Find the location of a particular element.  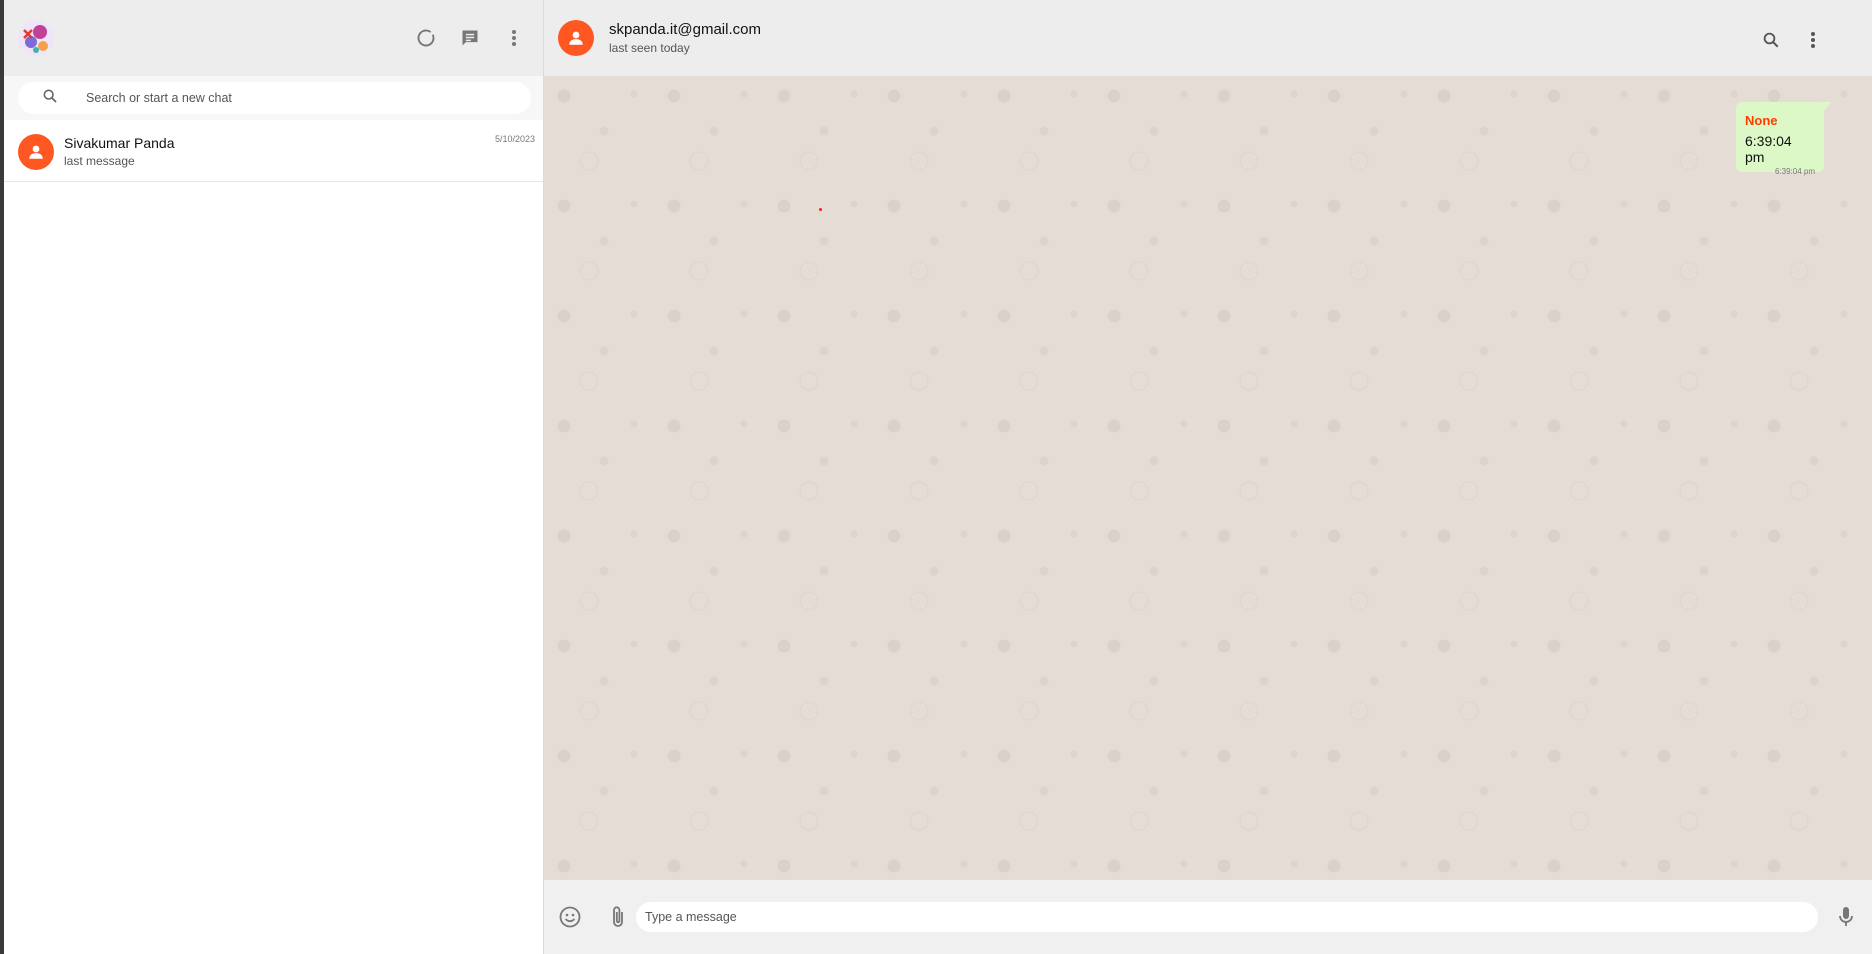

search-bar is located at coordinates (273, 98).